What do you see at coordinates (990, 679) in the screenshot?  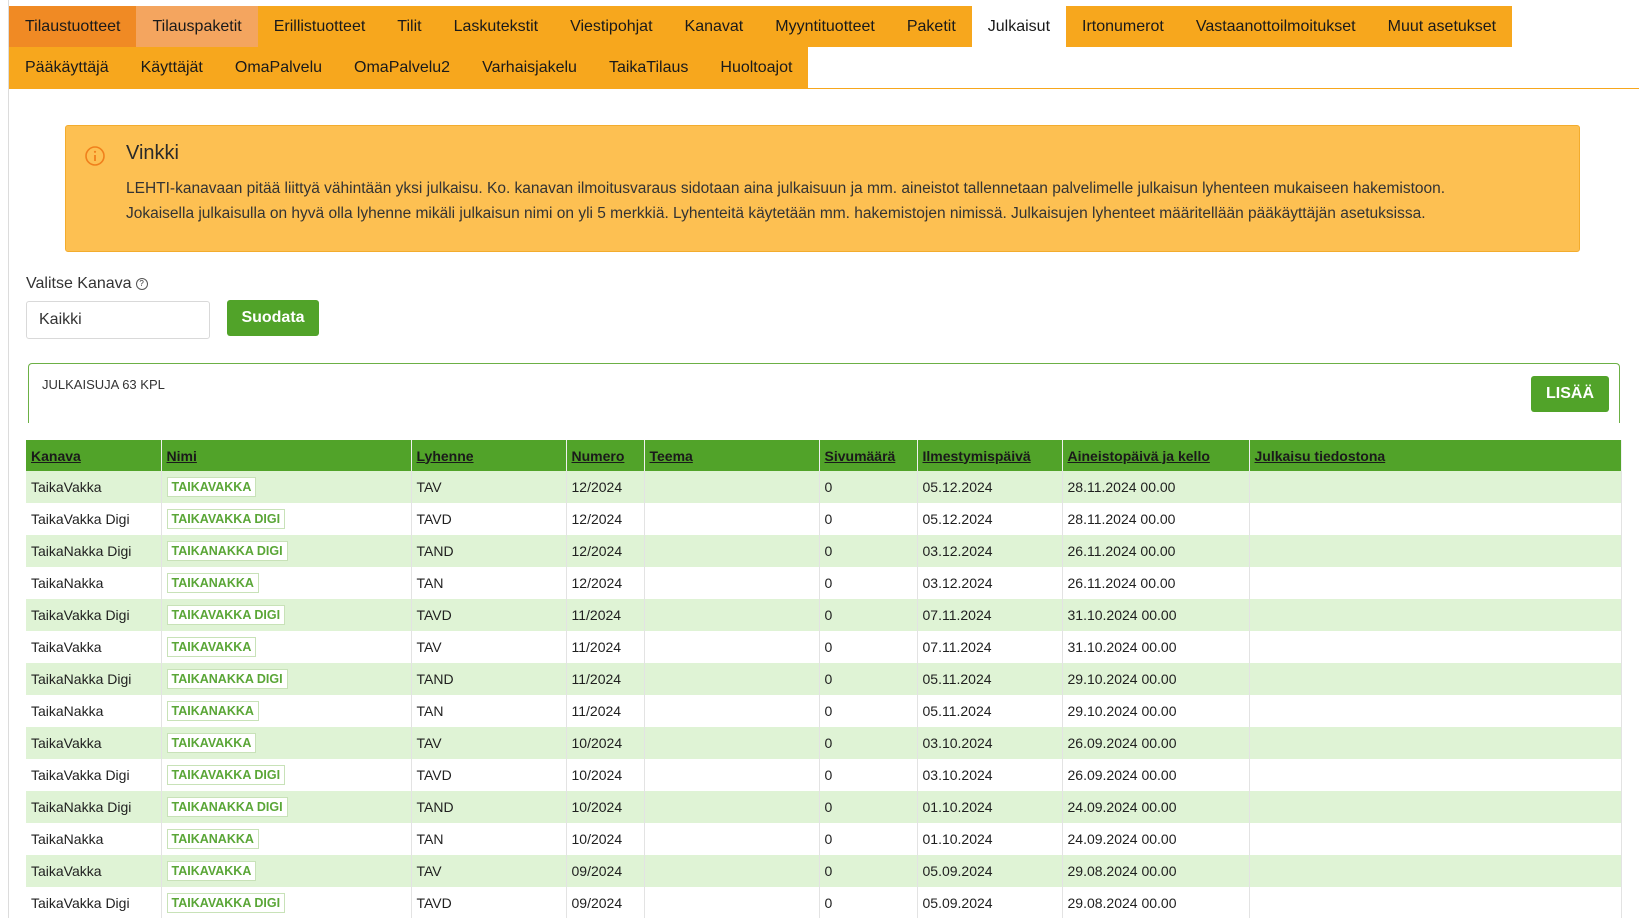 I see `table-cell: 05.11.2024` at bounding box center [990, 679].